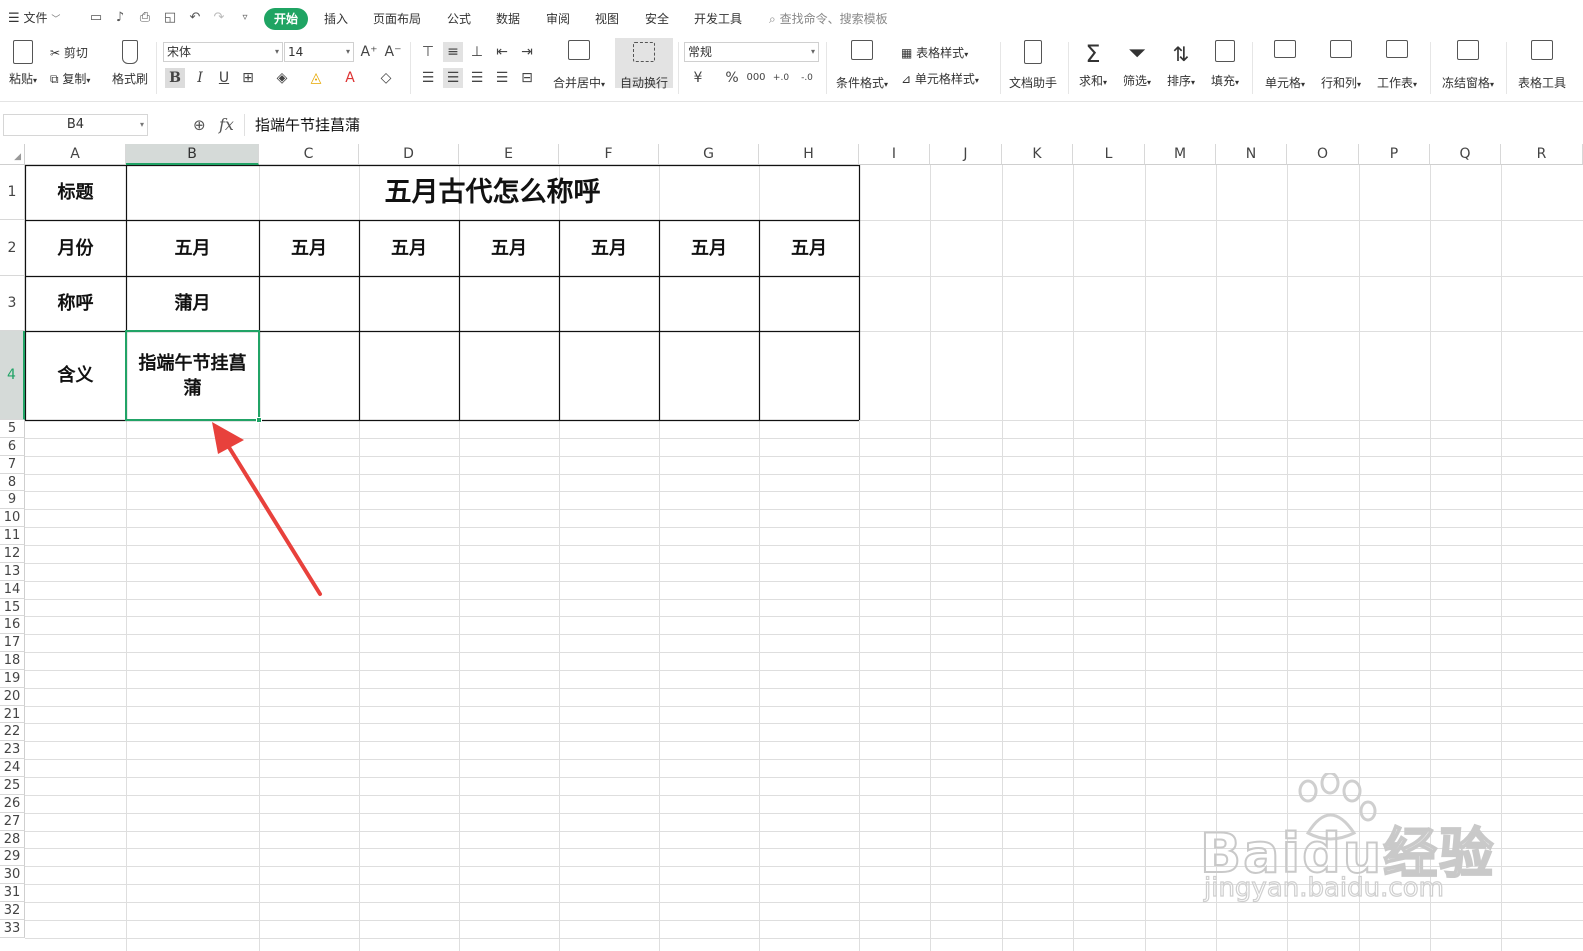  Describe the element at coordinates (175, 78) in the screenshot. I see `bold-icon: B` at that location.